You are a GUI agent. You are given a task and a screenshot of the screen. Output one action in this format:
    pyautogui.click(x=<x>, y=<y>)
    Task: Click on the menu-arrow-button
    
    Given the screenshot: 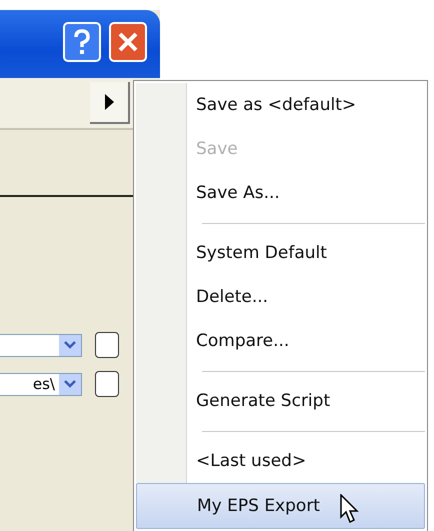 What is the action you would take?
    pyautogui.click(x=110, y=103)
    